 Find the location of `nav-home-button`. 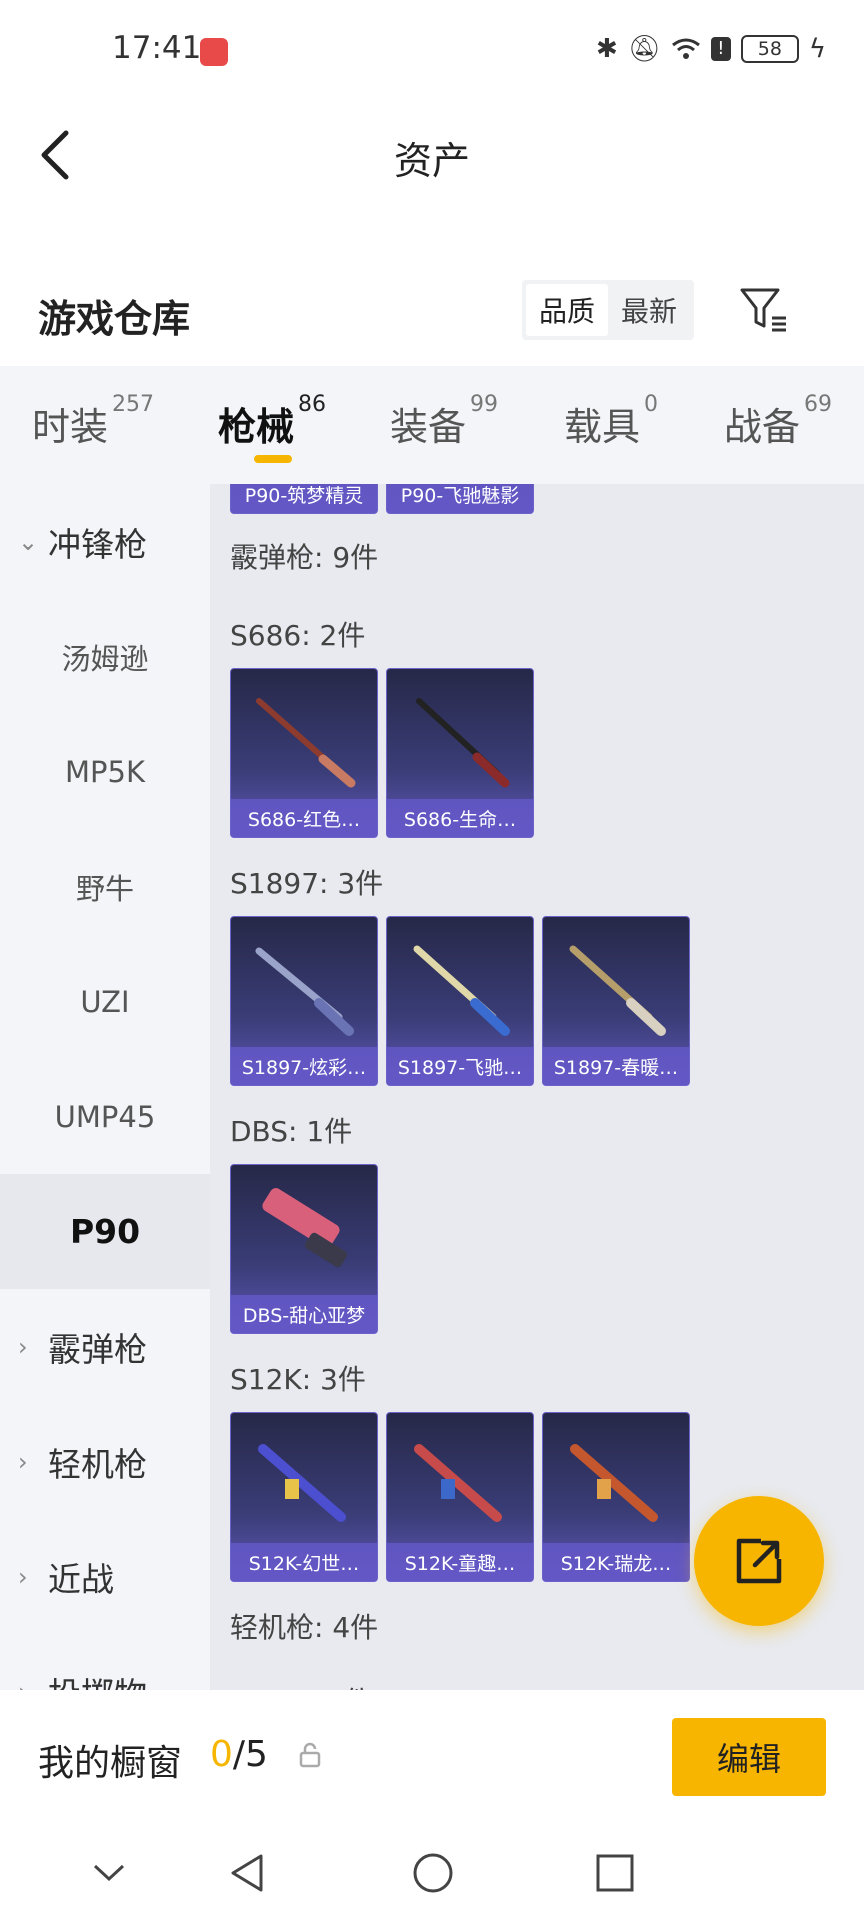

nav-home-button is located at coordinates (433, 1873).